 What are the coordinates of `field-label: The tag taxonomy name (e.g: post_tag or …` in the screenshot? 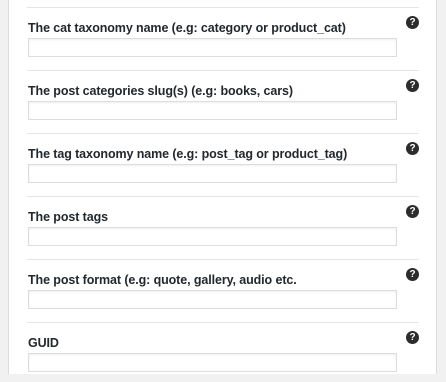 It's located at (188, 154).